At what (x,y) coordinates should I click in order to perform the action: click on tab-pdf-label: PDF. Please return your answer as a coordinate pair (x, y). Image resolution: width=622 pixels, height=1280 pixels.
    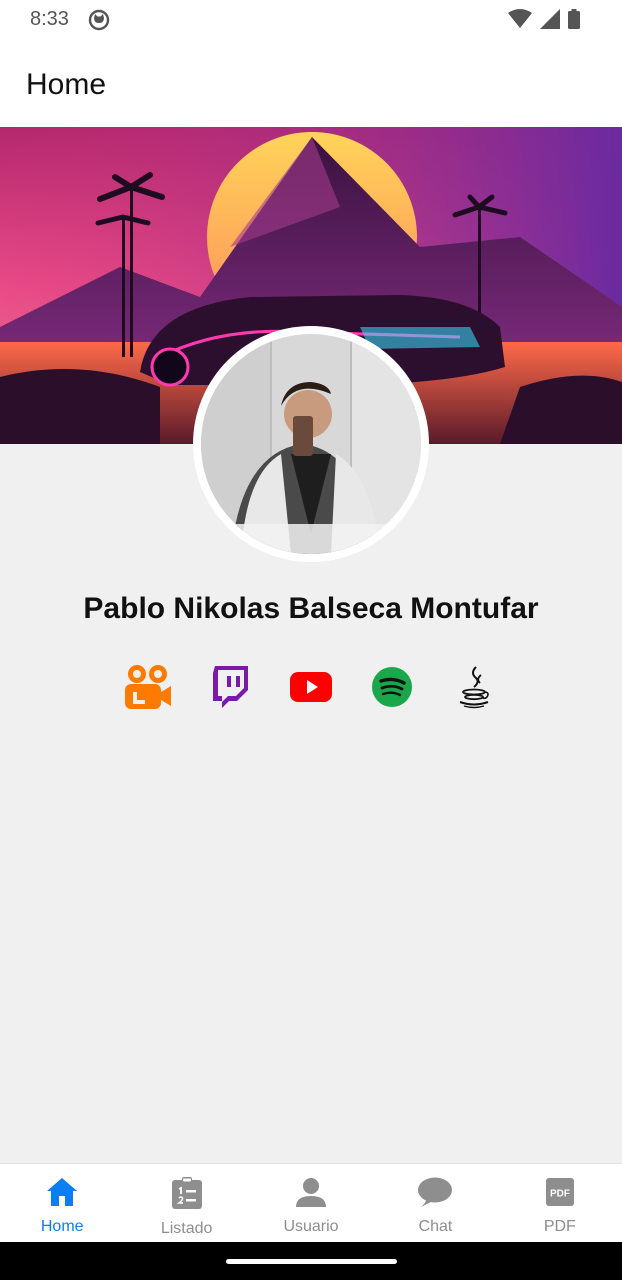
    Looking at the image, I should click on (559, 1226).